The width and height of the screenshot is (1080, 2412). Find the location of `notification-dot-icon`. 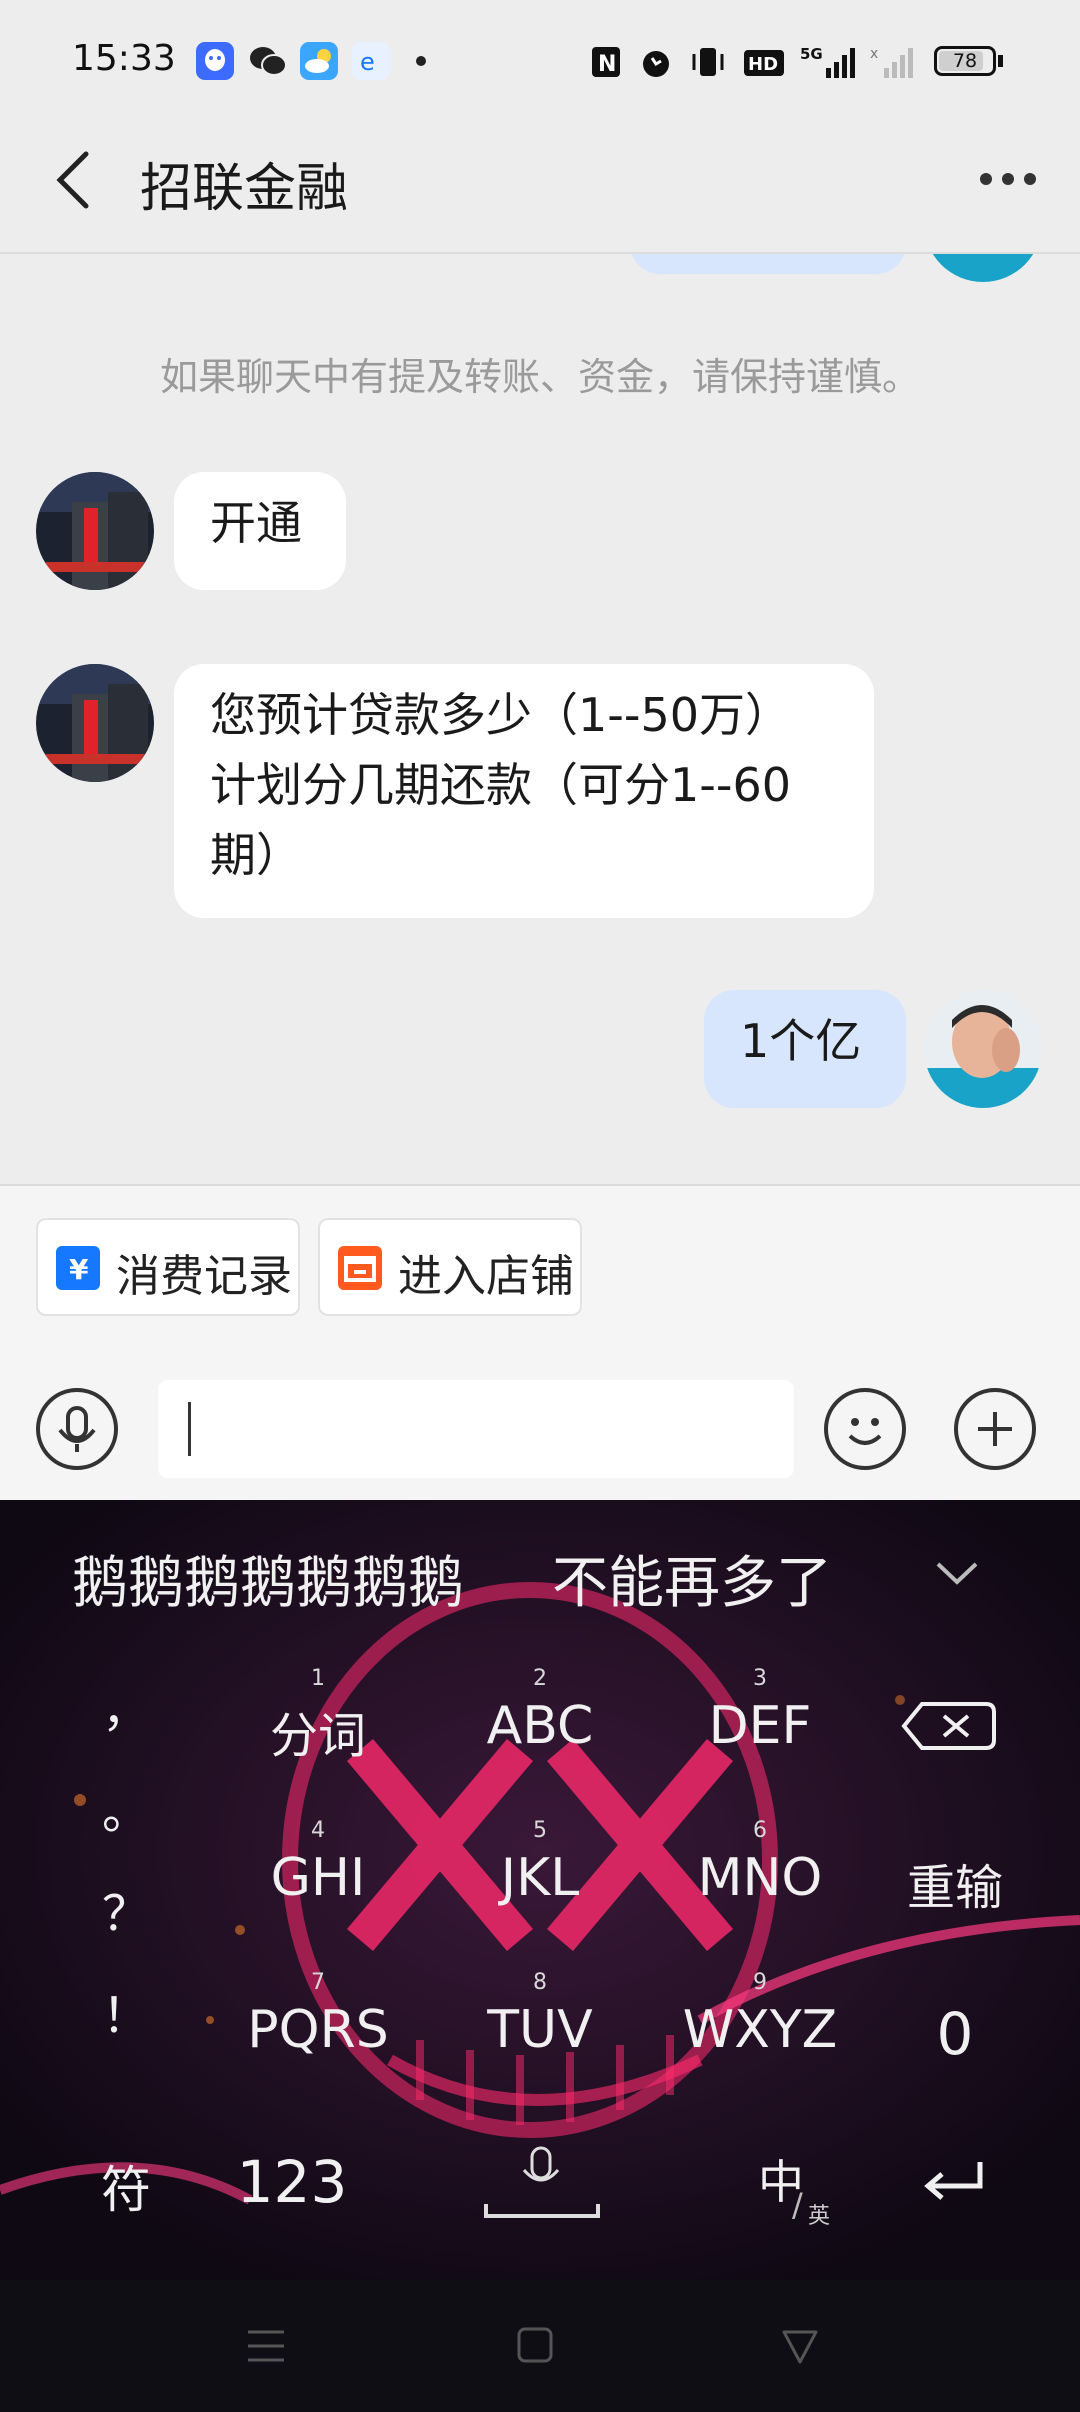

notification-dot-icon is located at coordinates (421, 61).